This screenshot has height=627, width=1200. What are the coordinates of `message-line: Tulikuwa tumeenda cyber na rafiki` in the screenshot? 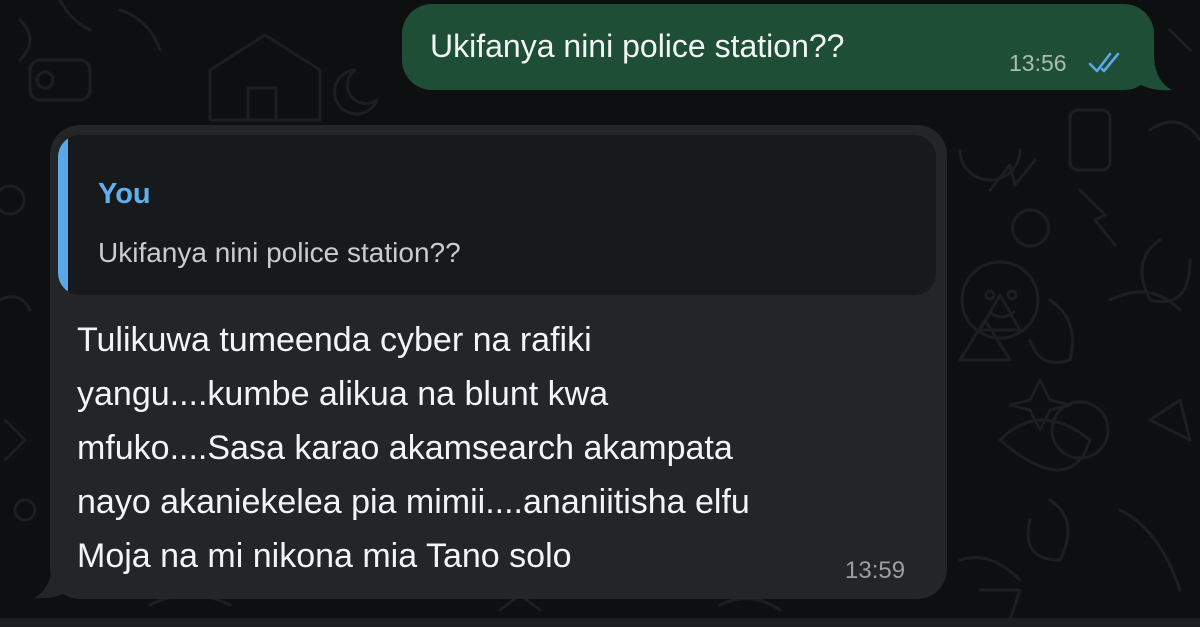 It's located at (334, 340).